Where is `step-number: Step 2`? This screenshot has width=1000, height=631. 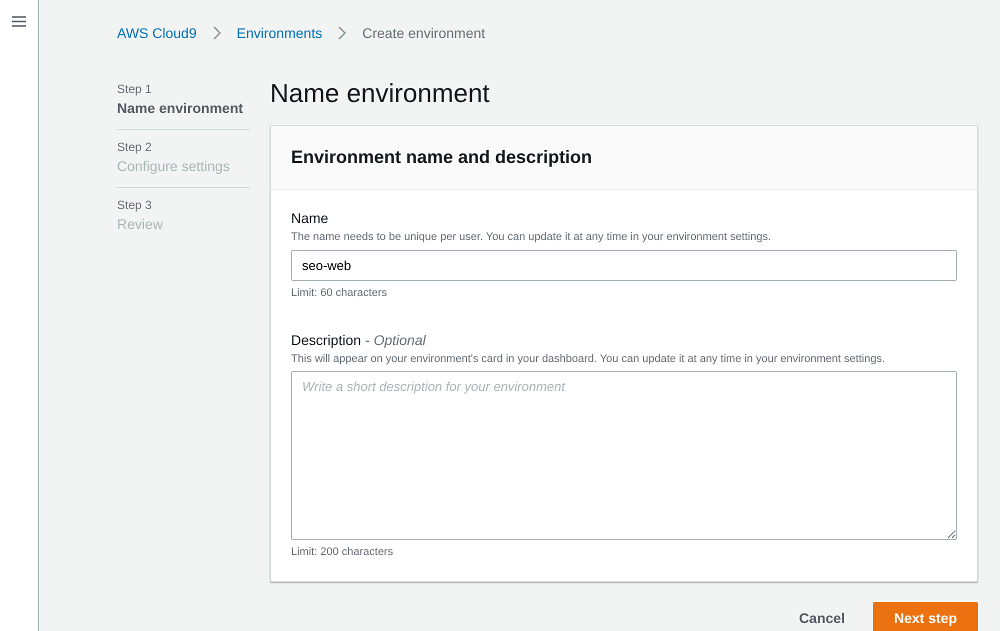 step-number: Step 2 is located at coordinates (135, 147).